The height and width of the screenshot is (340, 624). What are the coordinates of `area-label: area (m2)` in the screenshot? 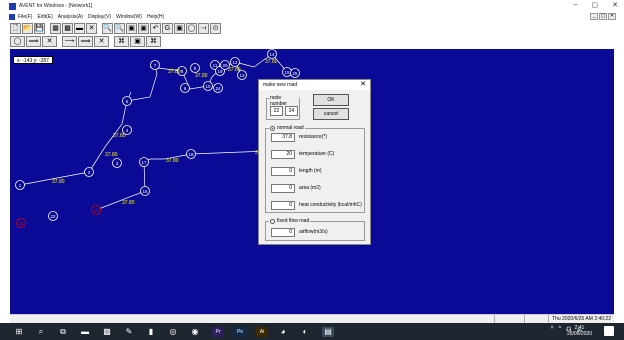 It's located at (310, 188).